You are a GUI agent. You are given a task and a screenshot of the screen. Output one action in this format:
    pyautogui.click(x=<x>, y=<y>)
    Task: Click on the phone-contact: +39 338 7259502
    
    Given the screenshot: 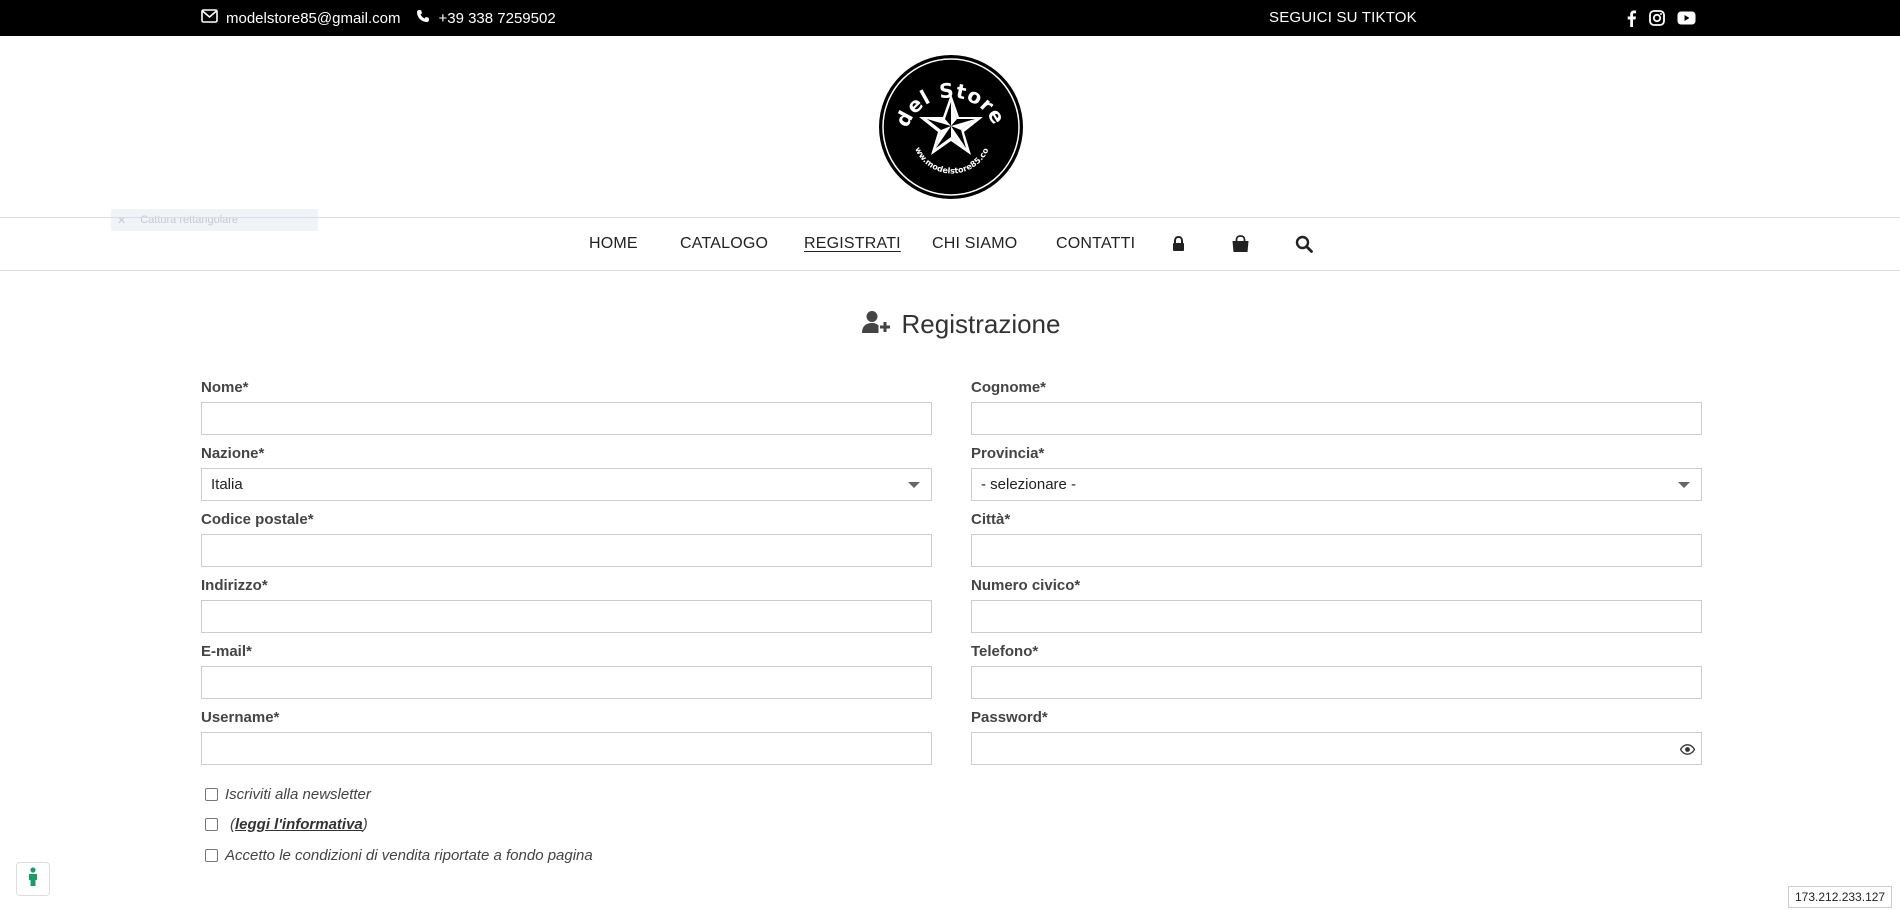 What is the action you would take?
    pyautogui.click(x=486, y=18)
    